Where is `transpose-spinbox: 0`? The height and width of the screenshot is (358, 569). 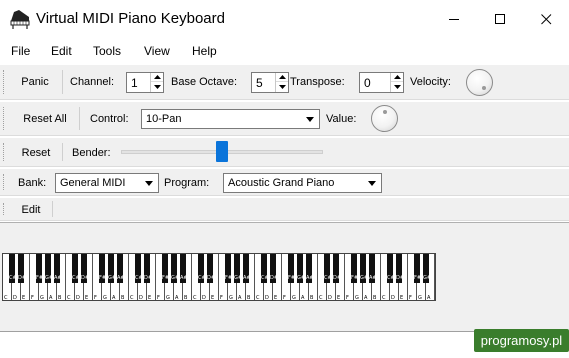
transpose-spinbox: 0 is located at coordinates (381, 82).